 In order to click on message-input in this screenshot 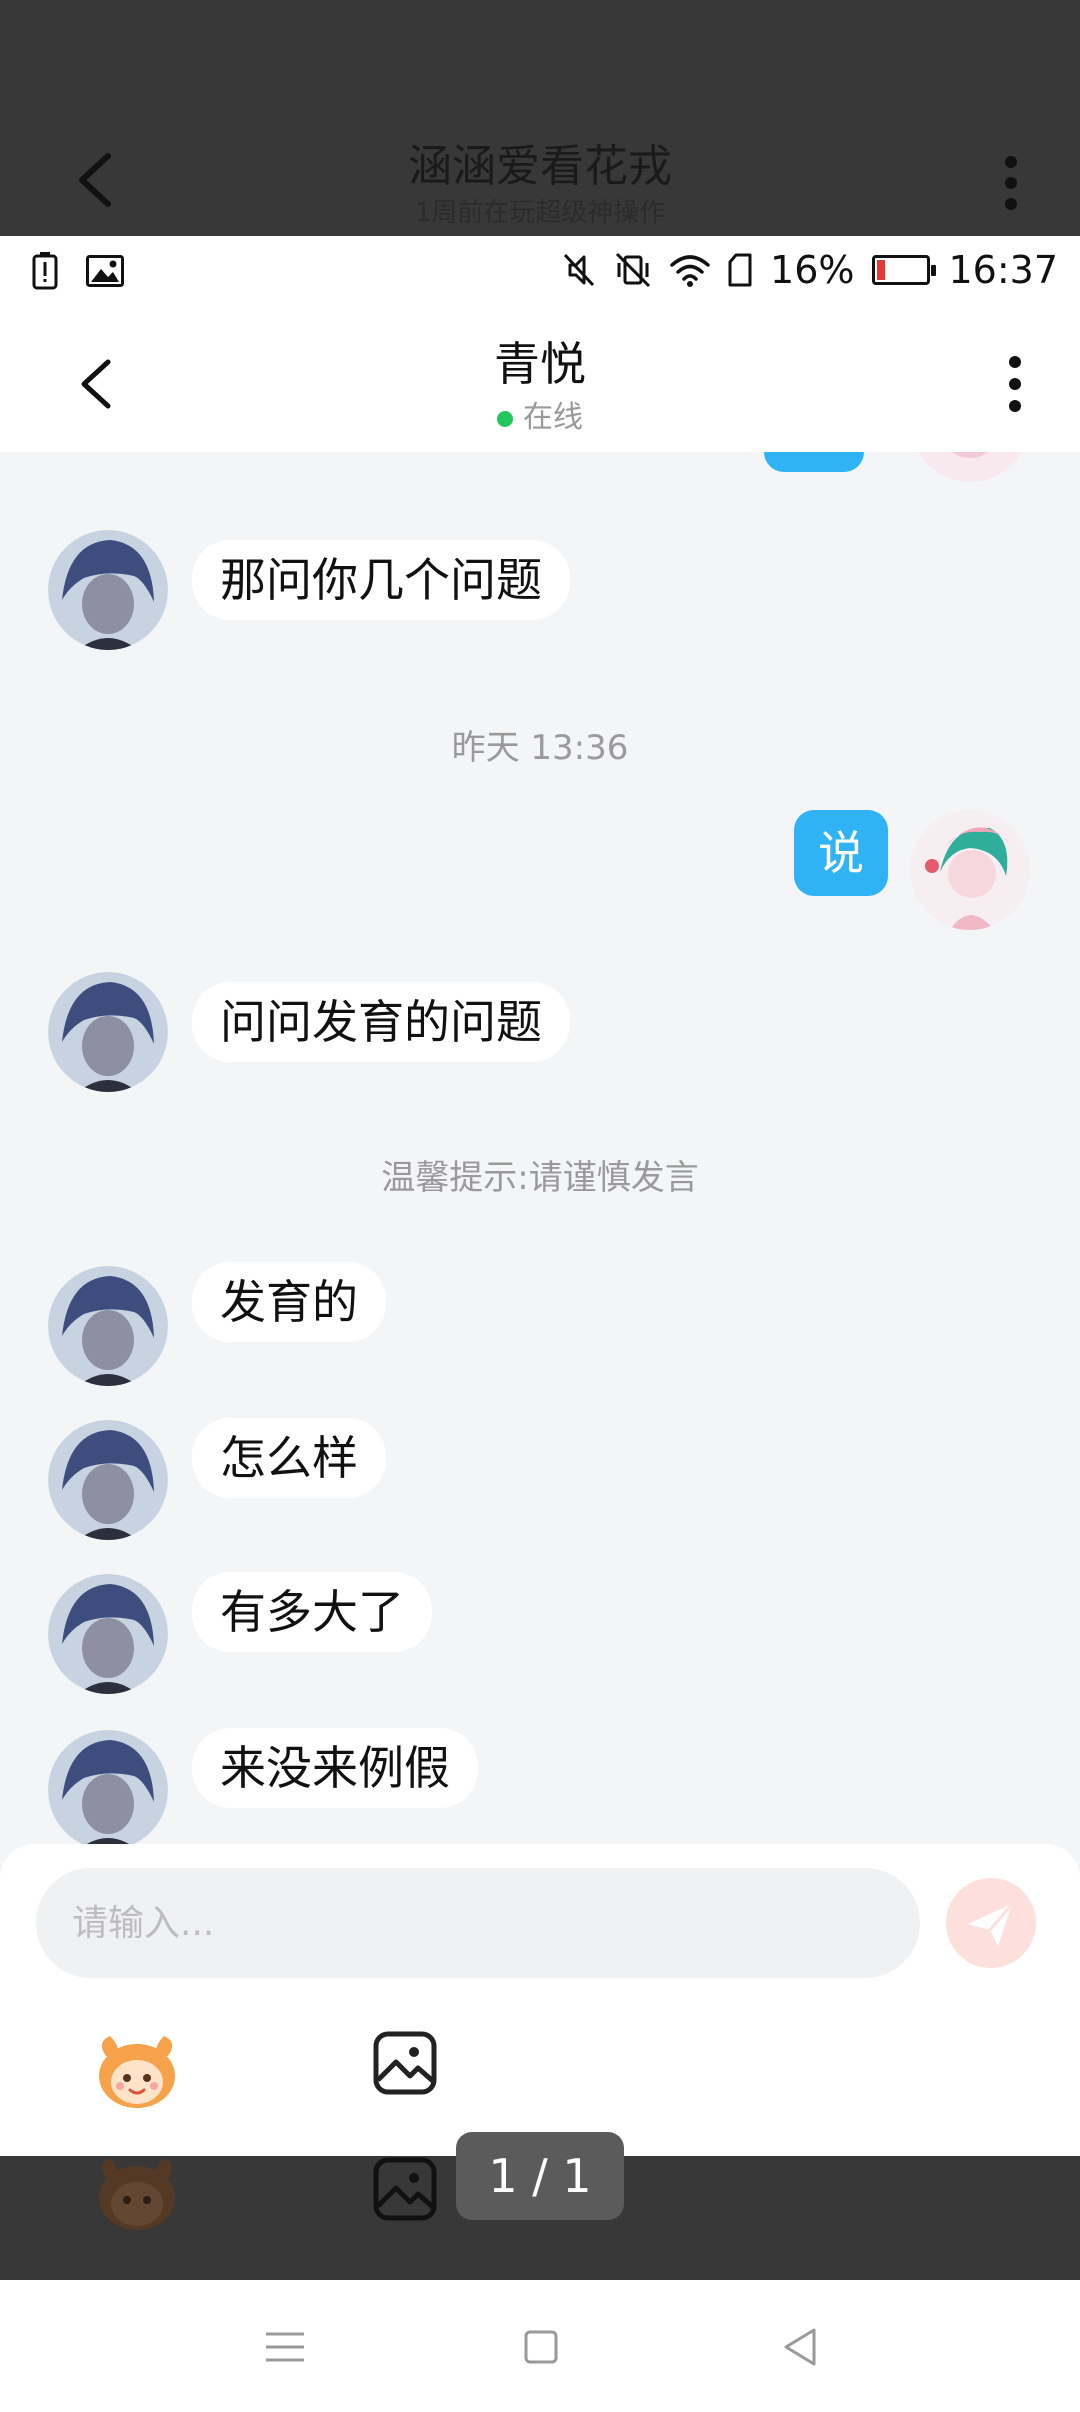, I will do `click(478, 1923)`.